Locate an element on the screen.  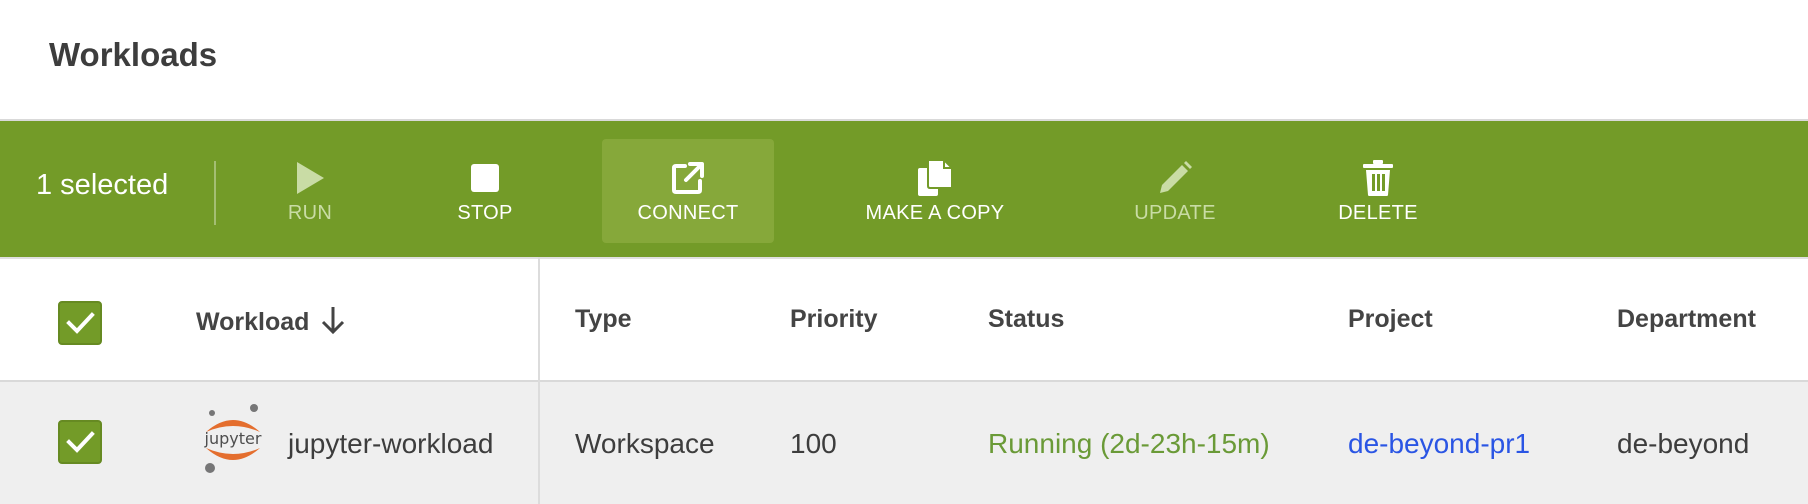
column-header-workload-label: Workload is located at coordinates (253, 322).